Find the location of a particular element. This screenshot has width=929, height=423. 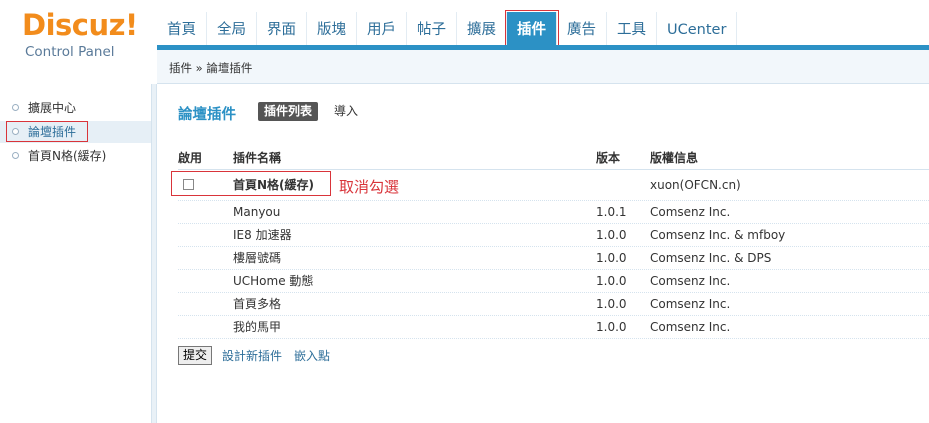

nav-item-global: 全局 is located at coordinates (232, 30).